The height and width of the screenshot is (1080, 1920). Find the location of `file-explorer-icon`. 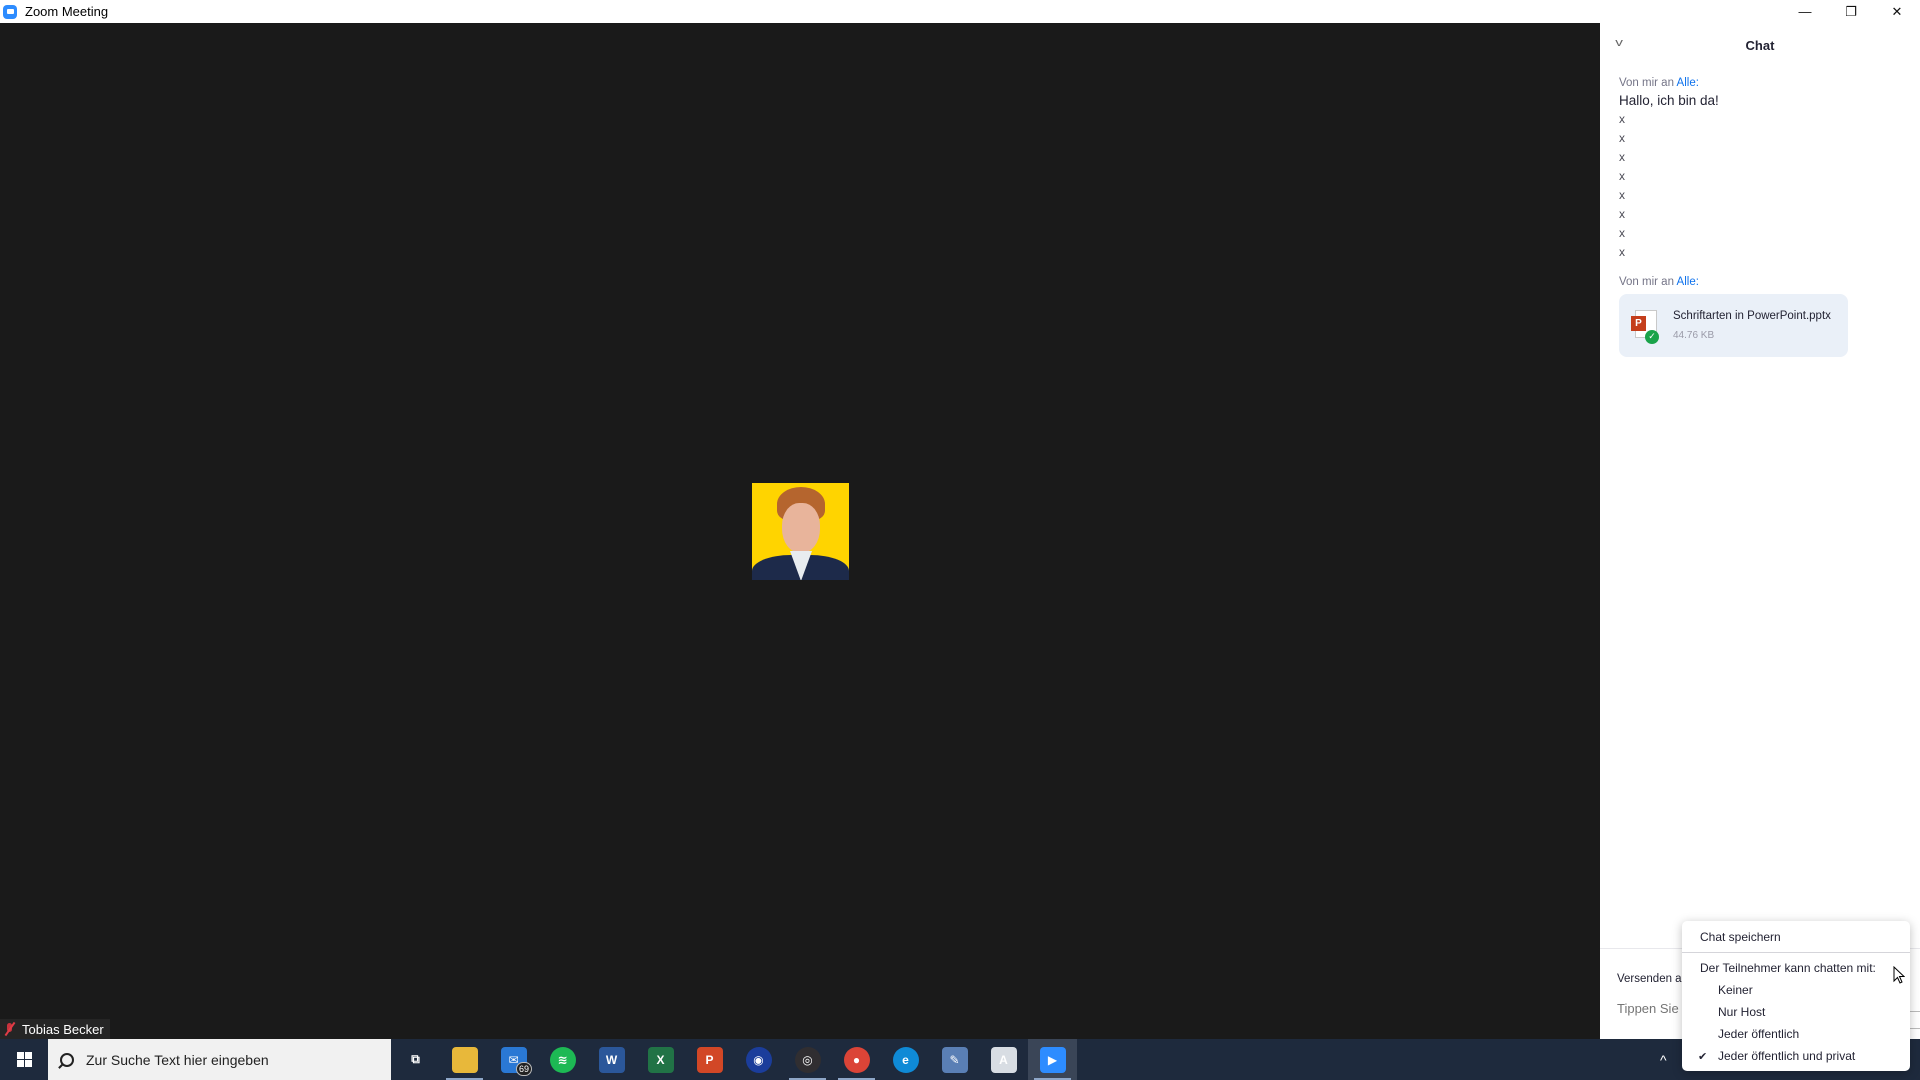

file-explorer-icon is located at coordinates (464, 1059).